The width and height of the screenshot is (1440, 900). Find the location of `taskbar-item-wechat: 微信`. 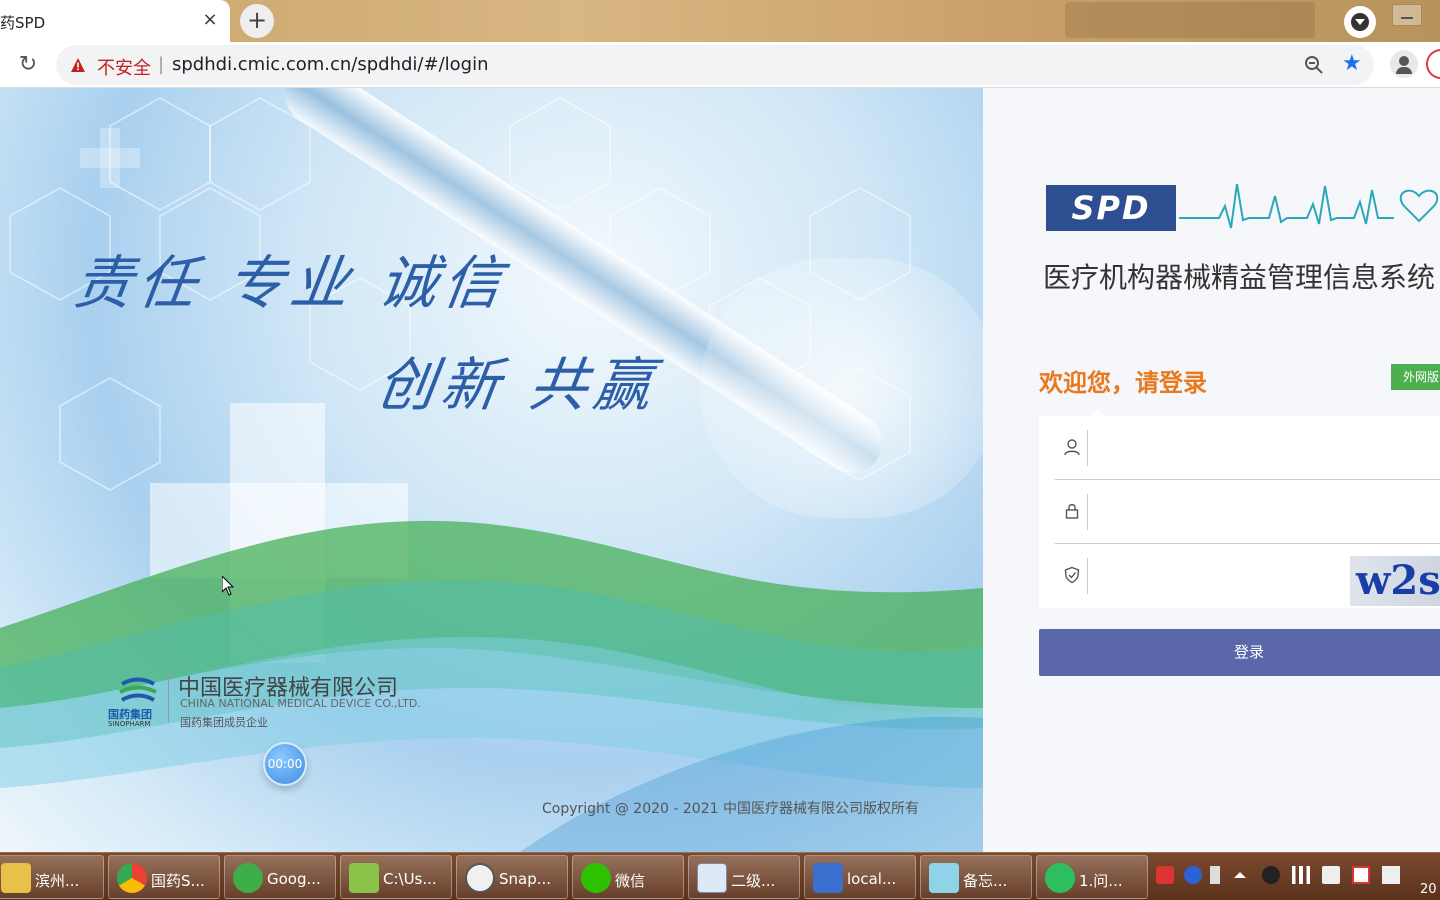

taskbar-item-wechat: 微信 is located at coordinates (628, 877).